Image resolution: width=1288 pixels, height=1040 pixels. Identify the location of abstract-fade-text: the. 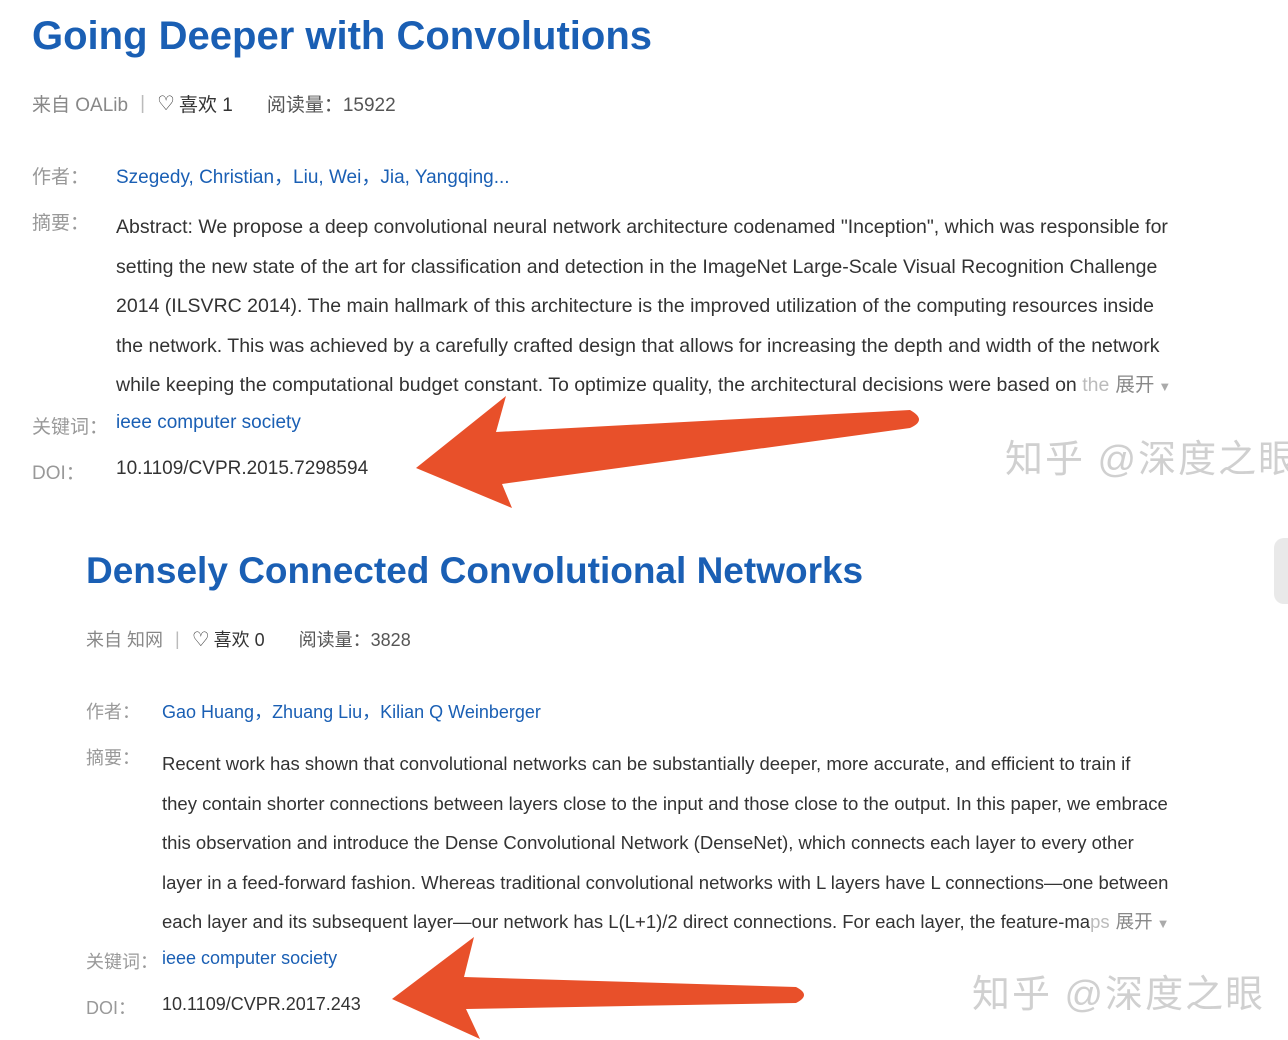
(1096, 385).